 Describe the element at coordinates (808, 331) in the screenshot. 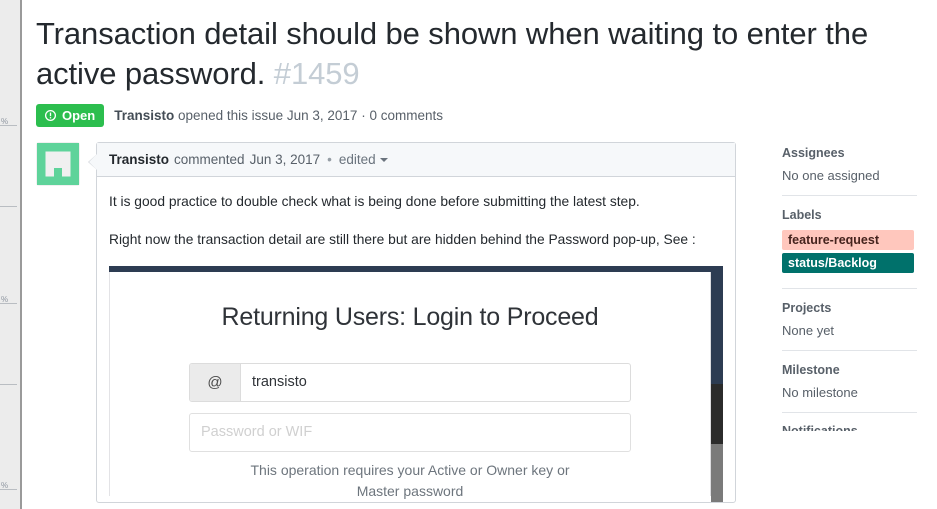

I see `projects-value: None yet` at that location.